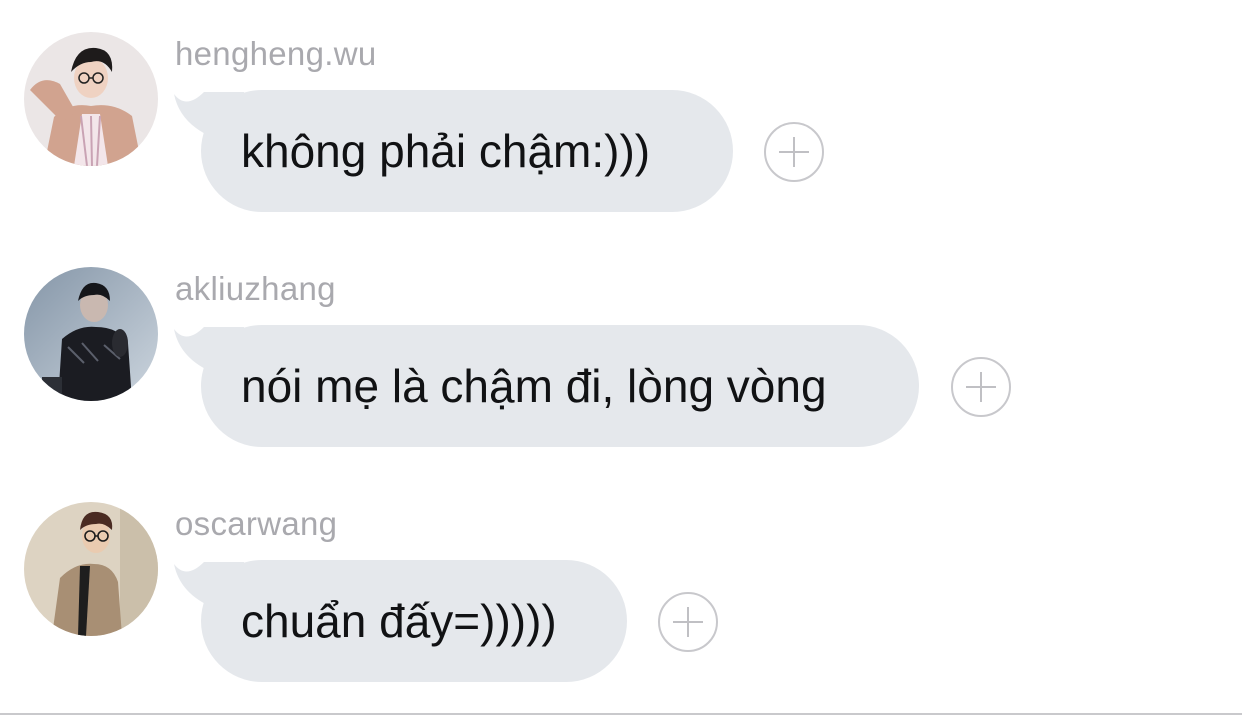 Image resolution: width=1242 pixels, height=716 pixels. I want to click on message-text: chuẩn đấy=))))), so click(399, 621).